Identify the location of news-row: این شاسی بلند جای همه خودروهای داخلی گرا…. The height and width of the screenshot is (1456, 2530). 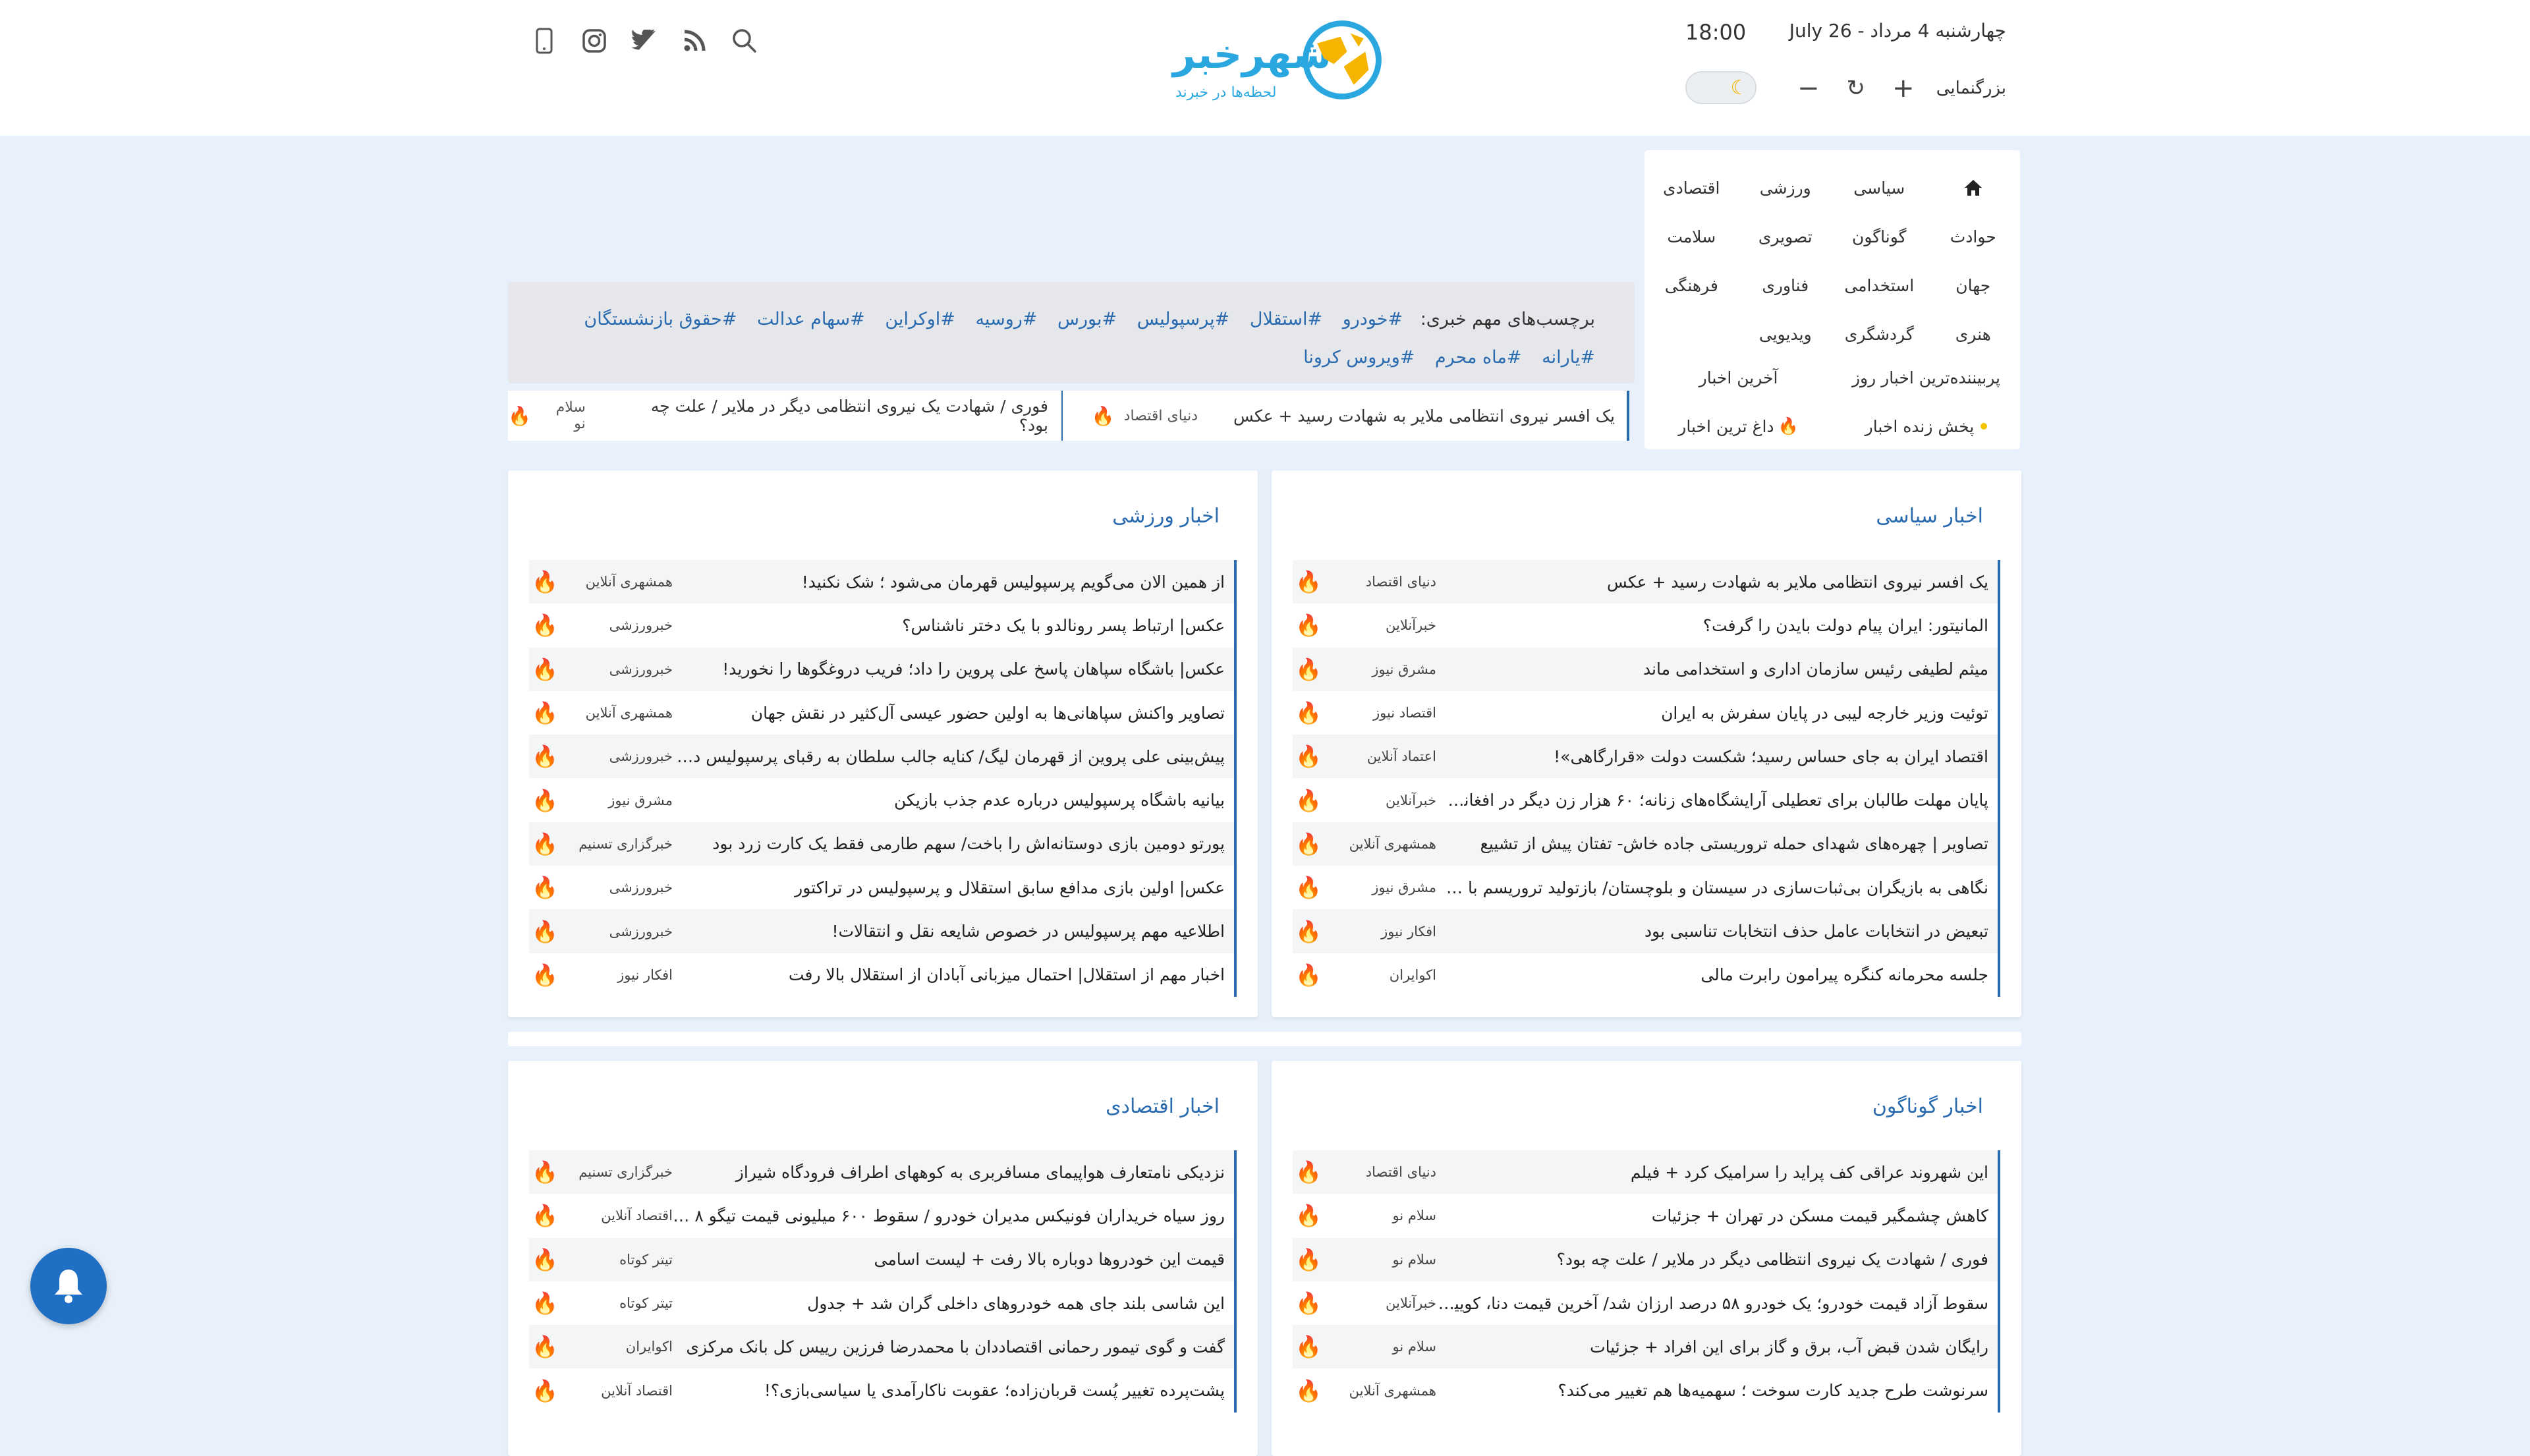
(883, 1303).